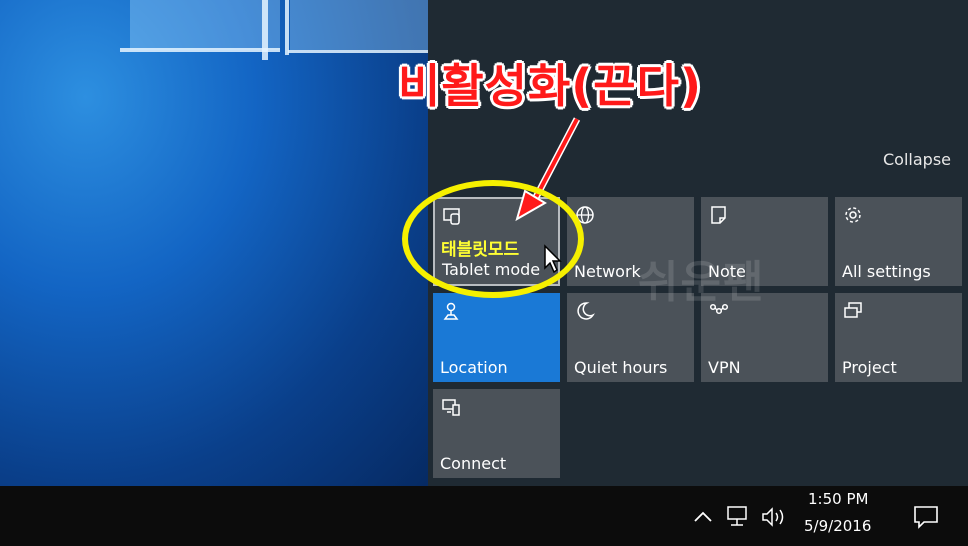 This screenshot has width=968, height=546. Describe the element at coordinates (702, 282) in the screenshot. I see `watermark: 쉬운팬` at that location.